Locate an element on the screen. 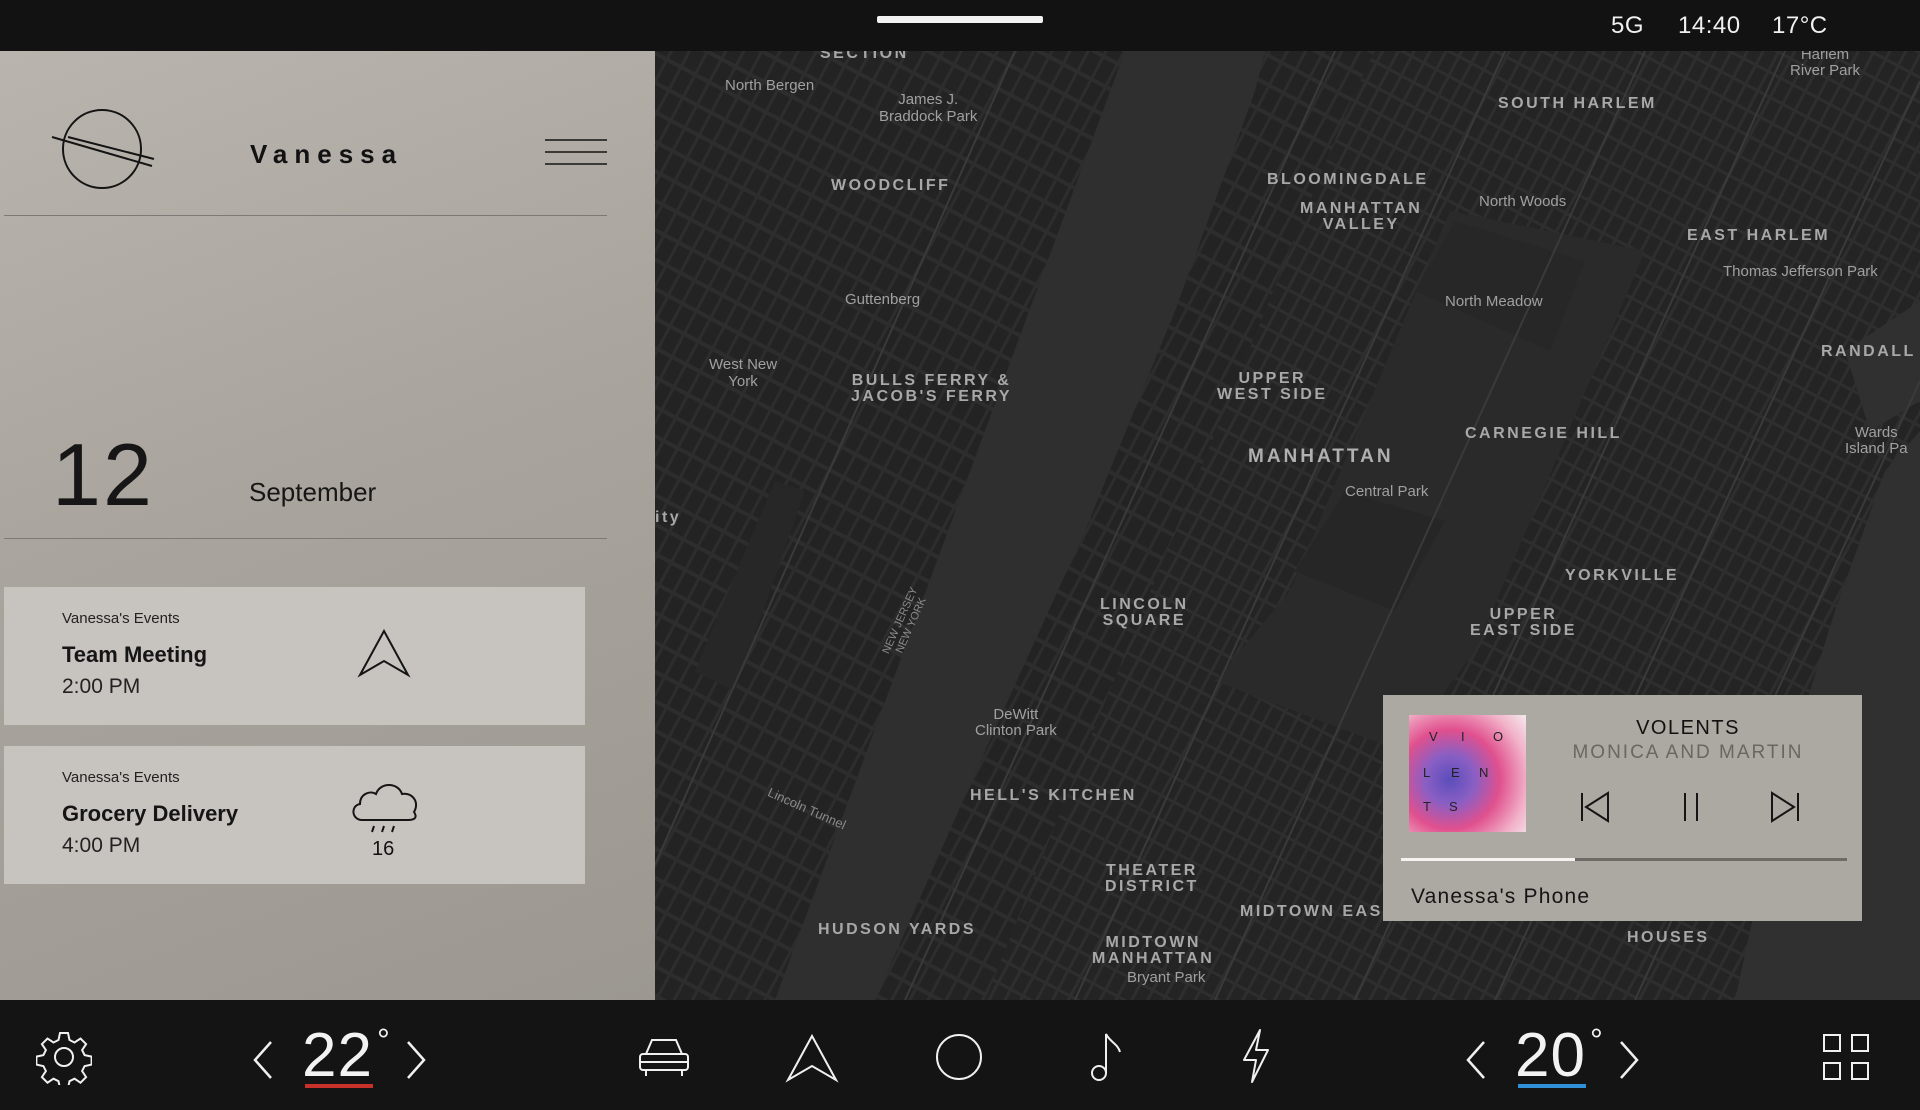 The height and width of the screenshot is (1110, 1920). album-art-letter: V is located at coordinates (1434, 736).